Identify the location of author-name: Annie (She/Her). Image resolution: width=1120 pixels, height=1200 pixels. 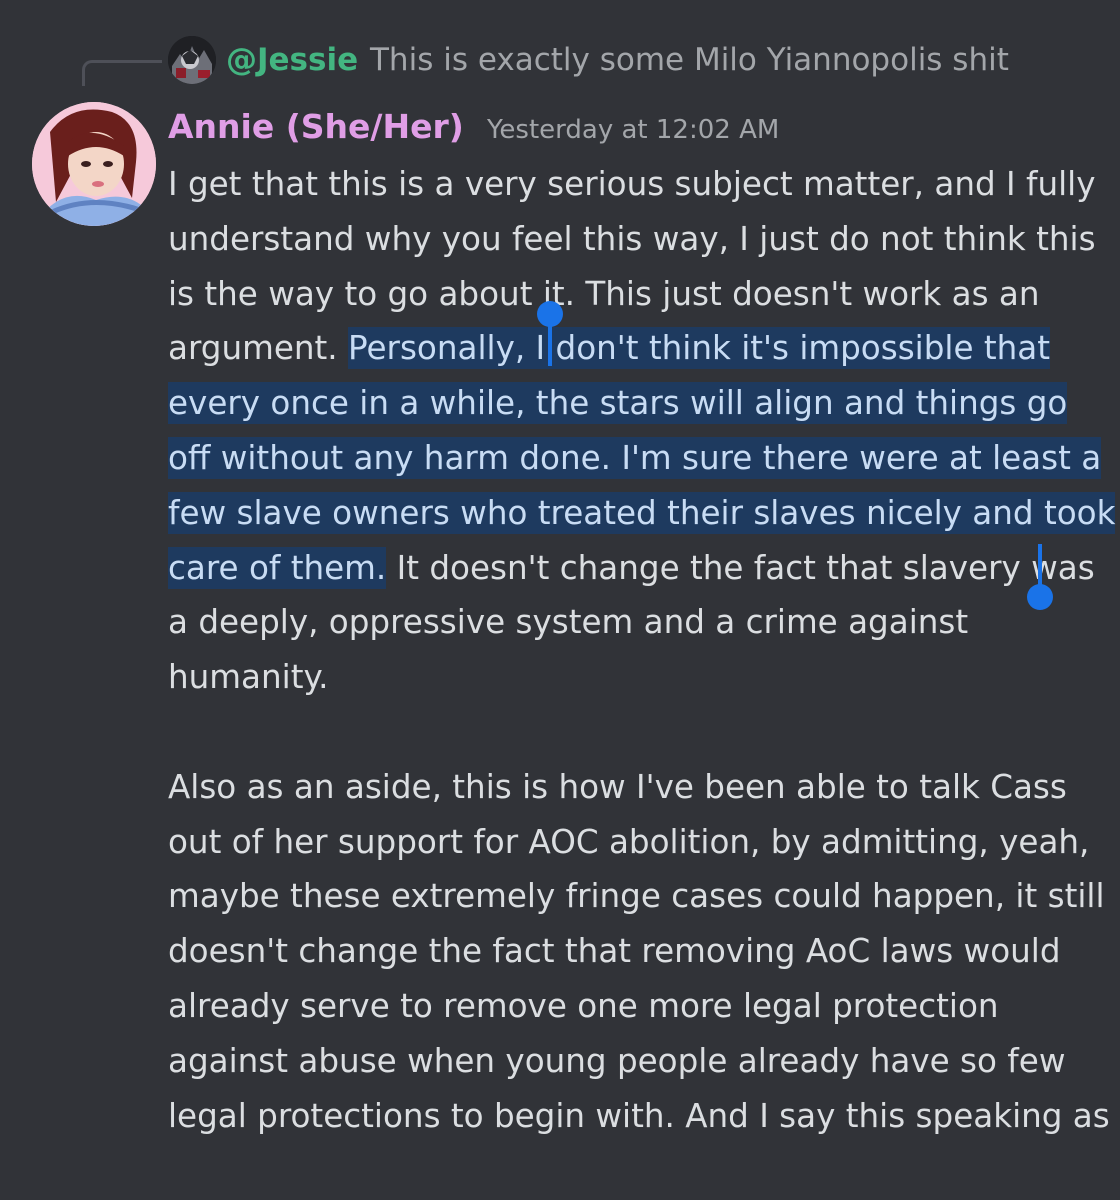
(316, 127).